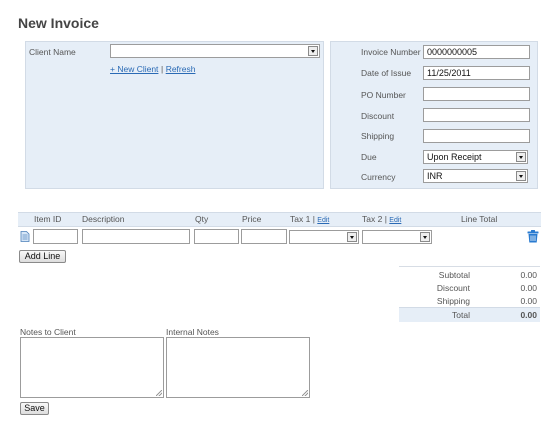  Describe the element at coordinates (192, 332) in the screenshot. I see `internal-notes-label: Internal Notes` at that location.